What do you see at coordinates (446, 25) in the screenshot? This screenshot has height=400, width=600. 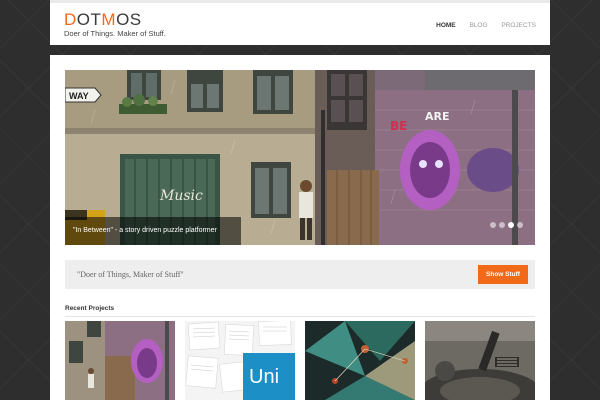 I see `nav-home: HOME` at bounding box center [446, 25].